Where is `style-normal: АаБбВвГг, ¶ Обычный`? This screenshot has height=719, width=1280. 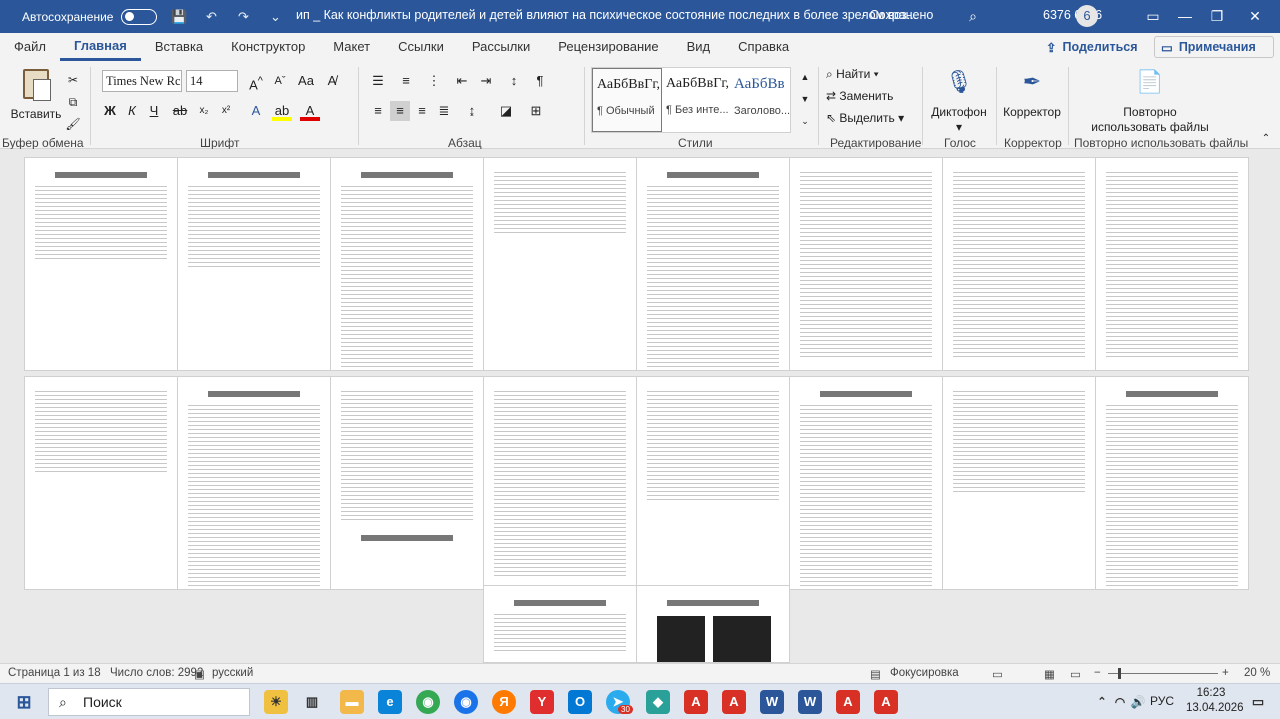
style-normal: АаБбВвГг, ¶ Обычный is located at coordinates (627, 100).